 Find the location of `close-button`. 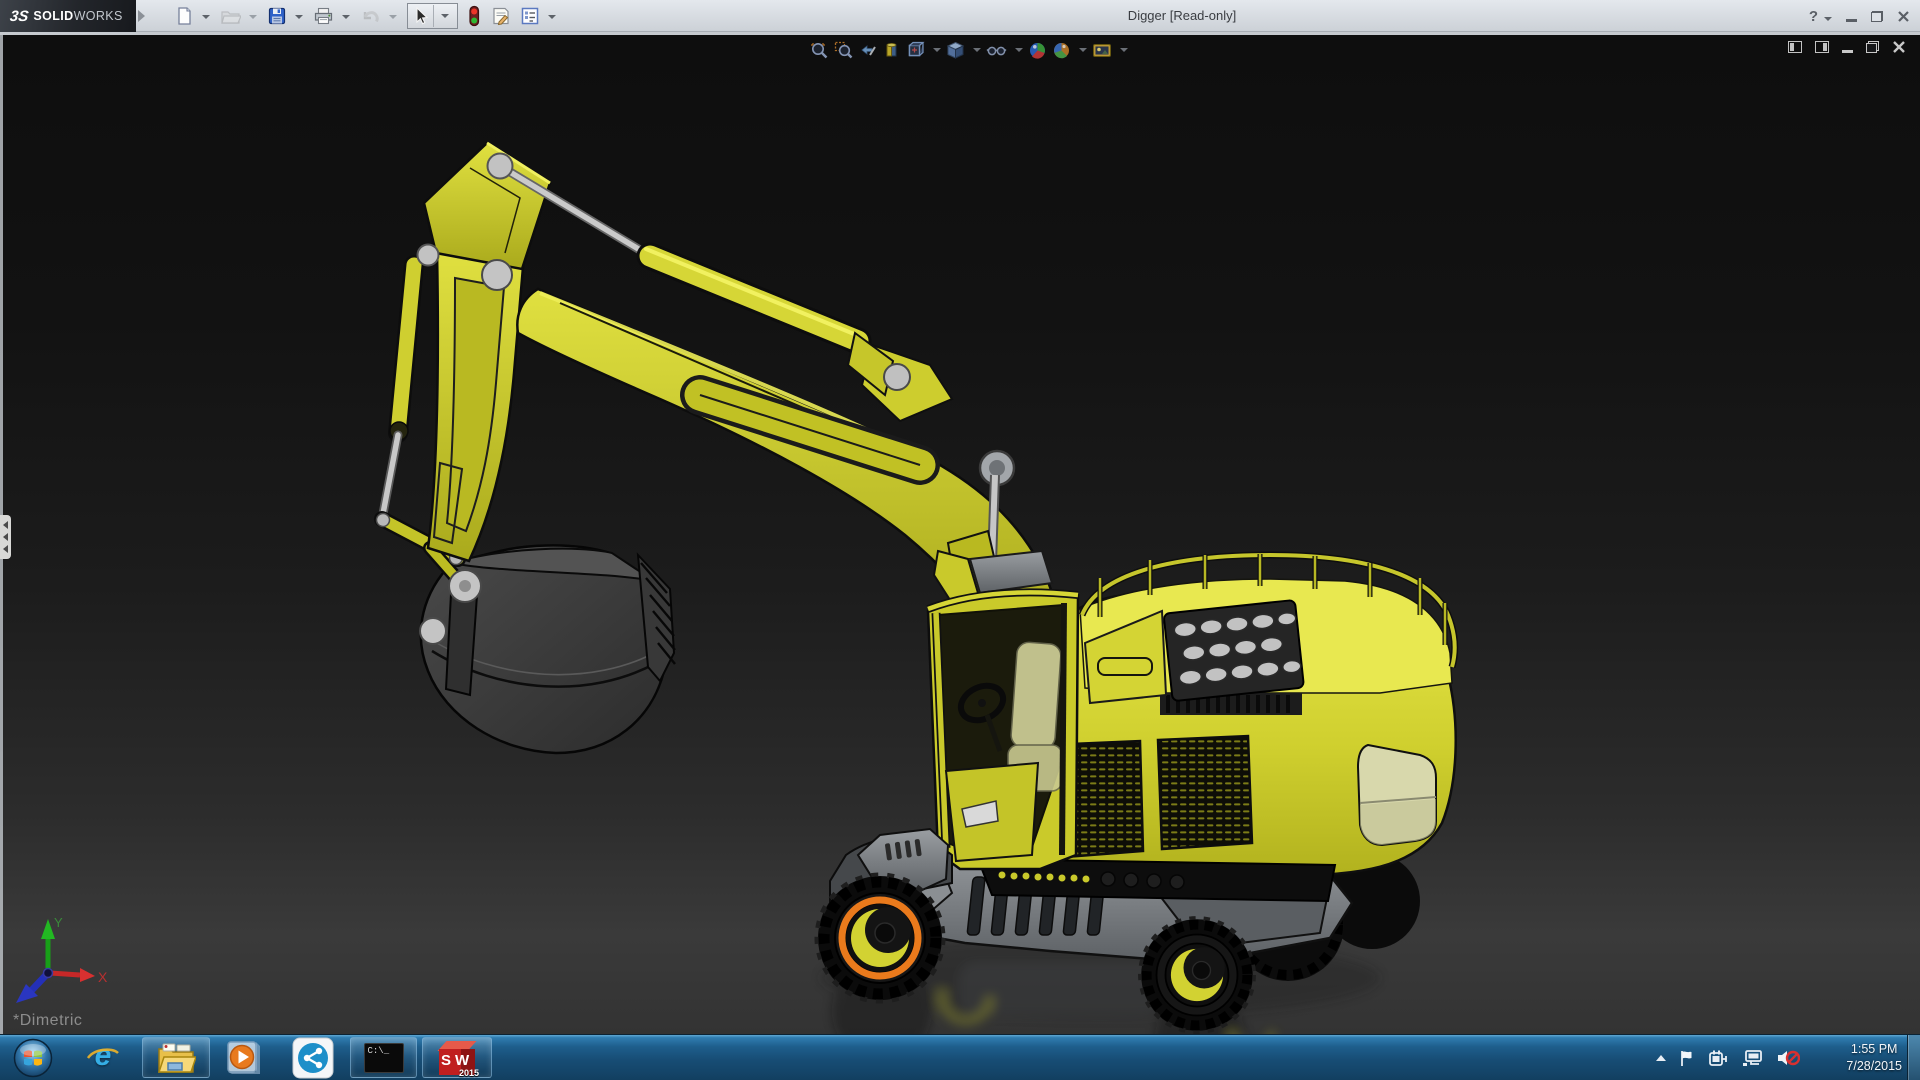

close-button is located at coordinates (1903, 16).